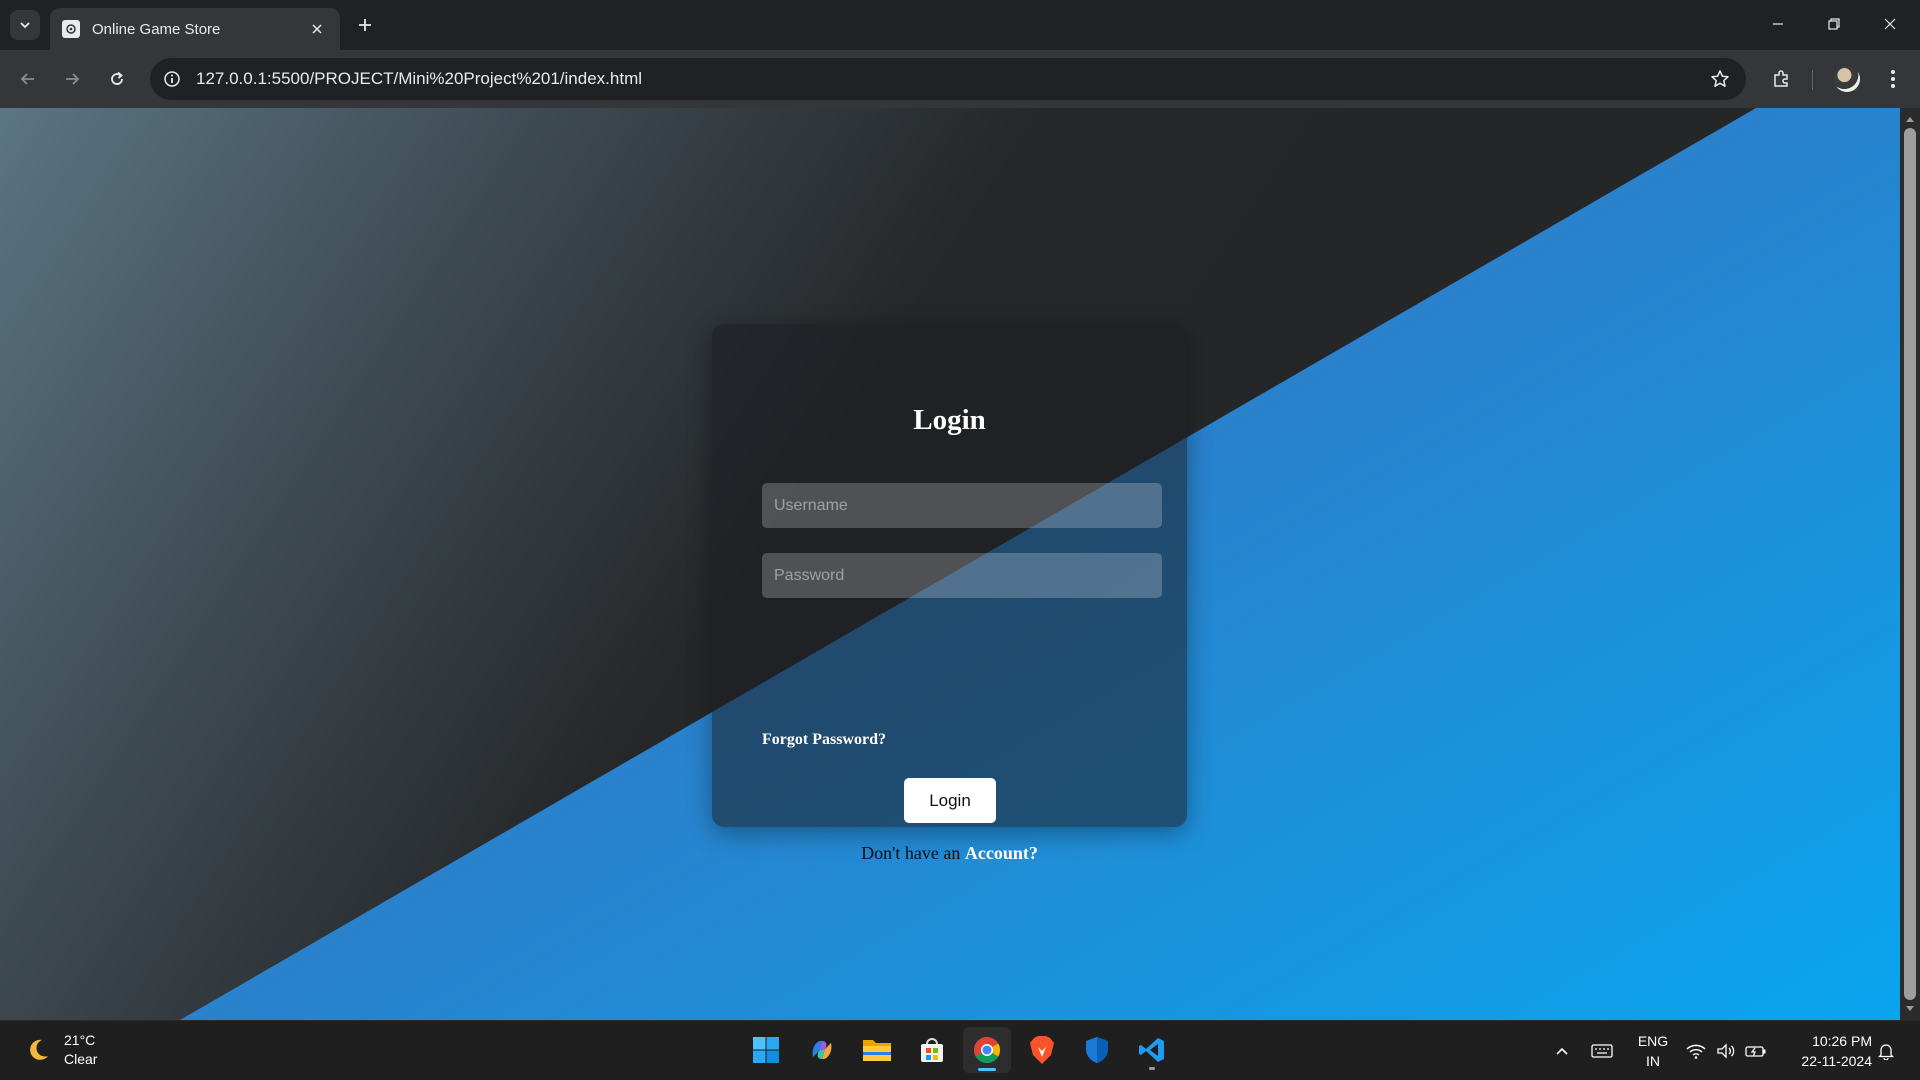 Image resolution: width=1920 pixels, height=1080 pixels. I want to click on notifications-button, so click(1886, 1051).